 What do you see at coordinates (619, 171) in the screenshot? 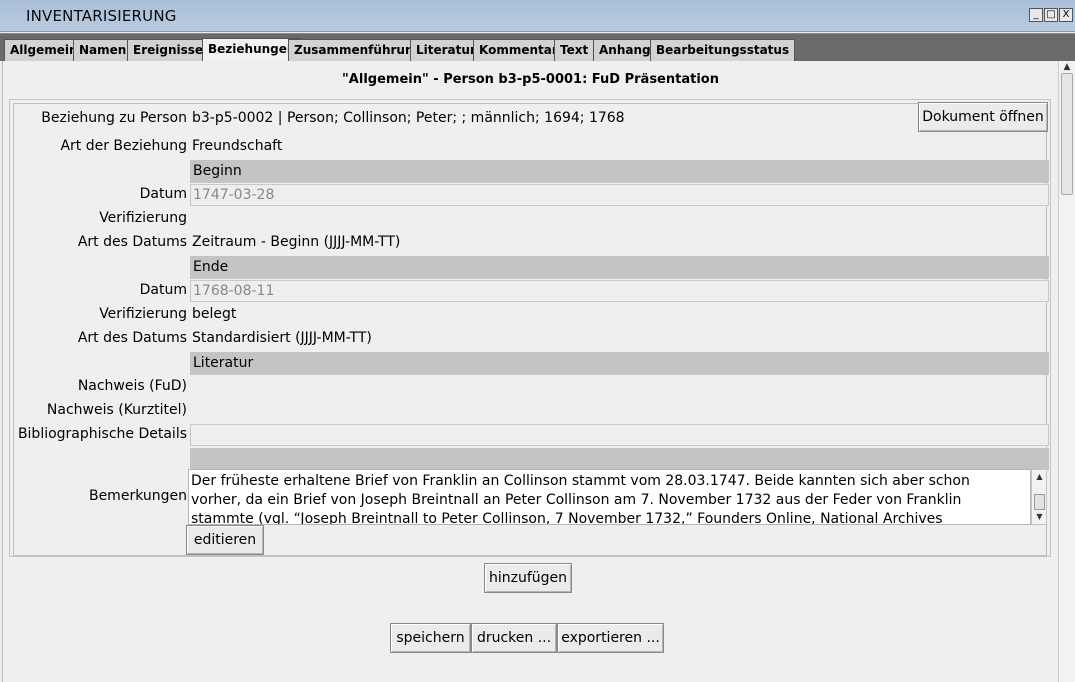
I see `begin-section-header: Beginn` at bounding box center [619, 171].